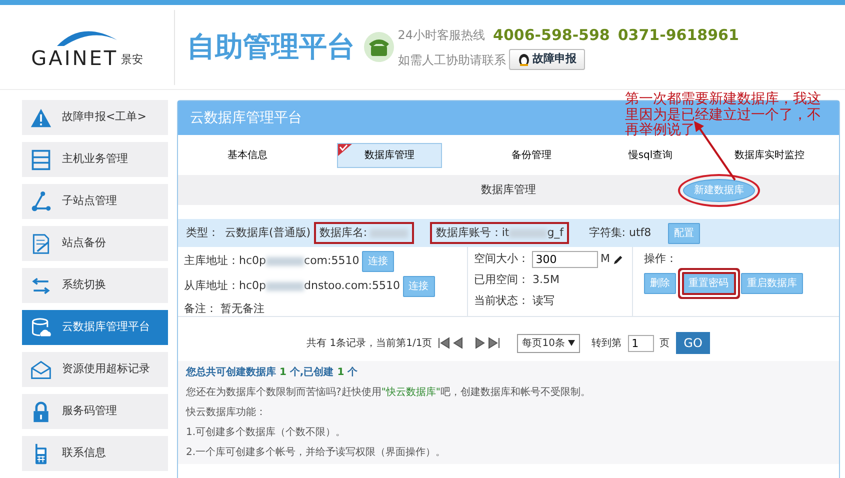 This screenshot has height=478, width=845. I want to click on features-title: 快云数据库功能：, so click(226, 413).